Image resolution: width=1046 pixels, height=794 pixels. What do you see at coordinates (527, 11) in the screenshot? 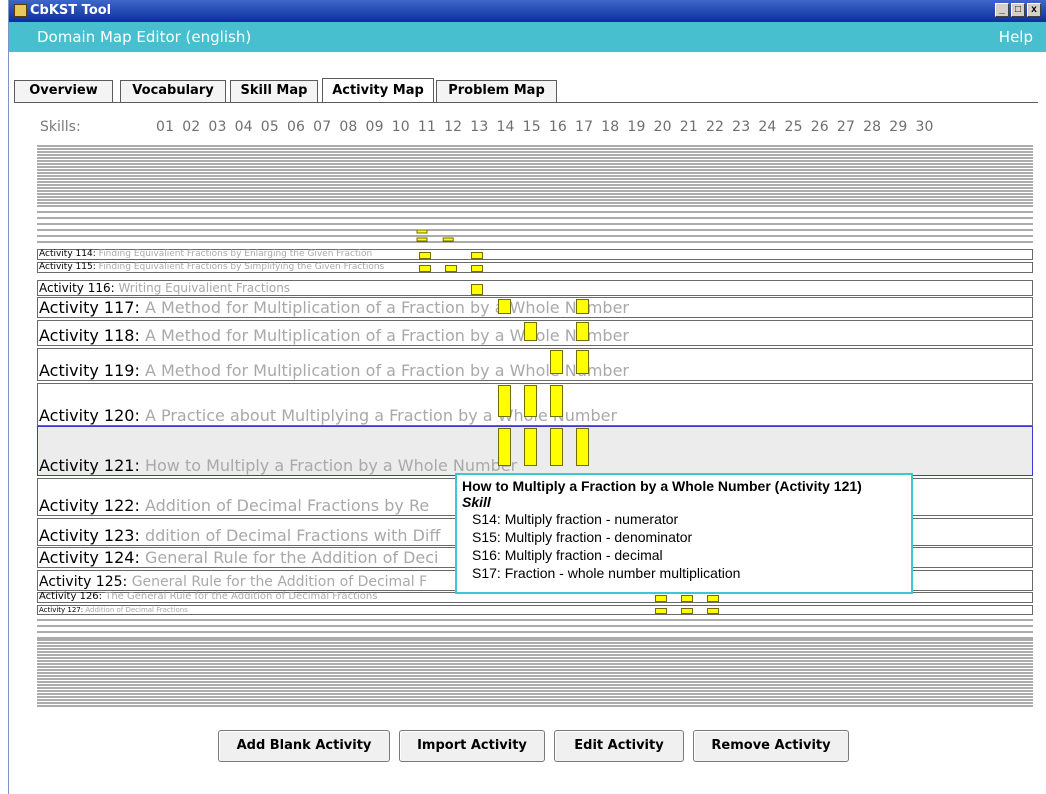
I see `title-bar: CbKST Tool _ □ x` at bounding box center [527, 11].